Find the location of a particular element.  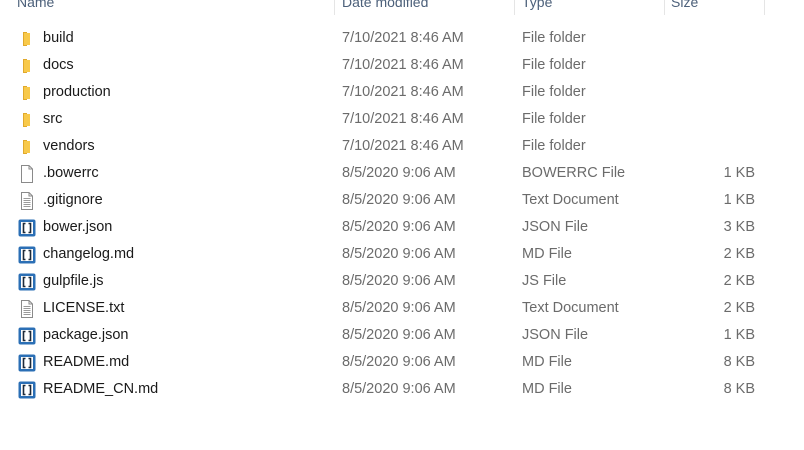

column-header-bar: Name Date modified Type Size is located at coordinates (402, 7).